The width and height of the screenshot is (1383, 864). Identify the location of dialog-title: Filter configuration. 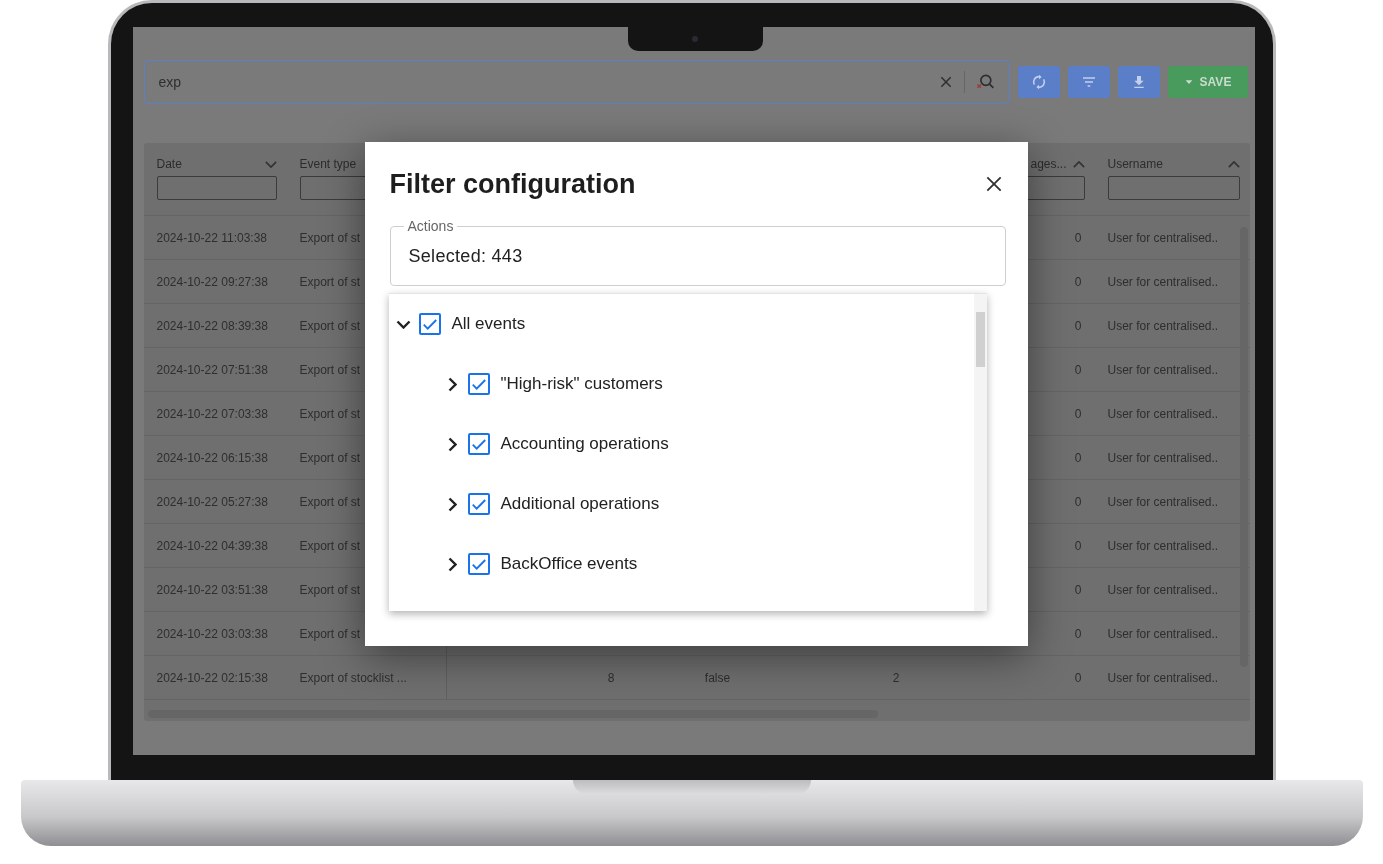
(512, 184).